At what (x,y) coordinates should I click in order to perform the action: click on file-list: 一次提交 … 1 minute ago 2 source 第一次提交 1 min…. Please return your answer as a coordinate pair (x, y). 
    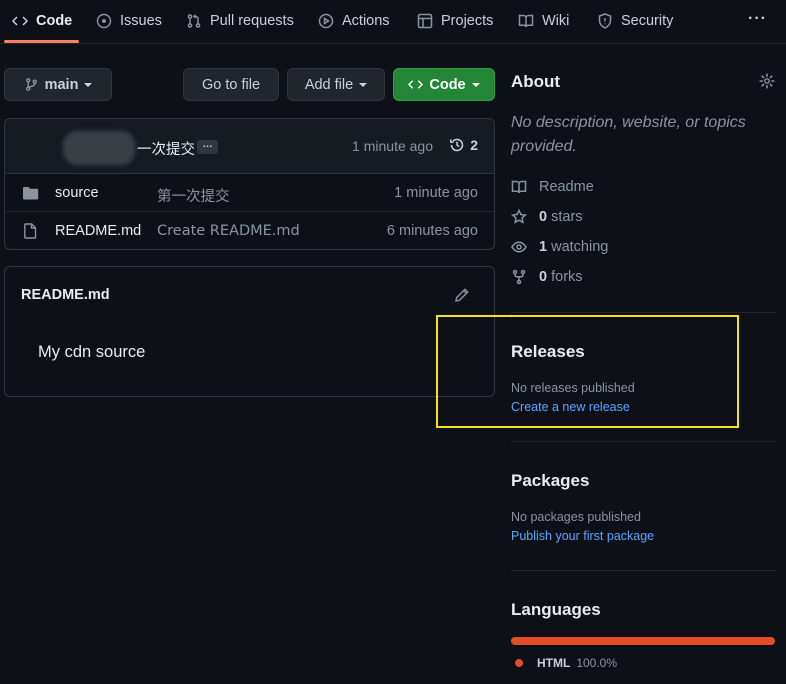
    Looking at the image, I should click on (249, 184).